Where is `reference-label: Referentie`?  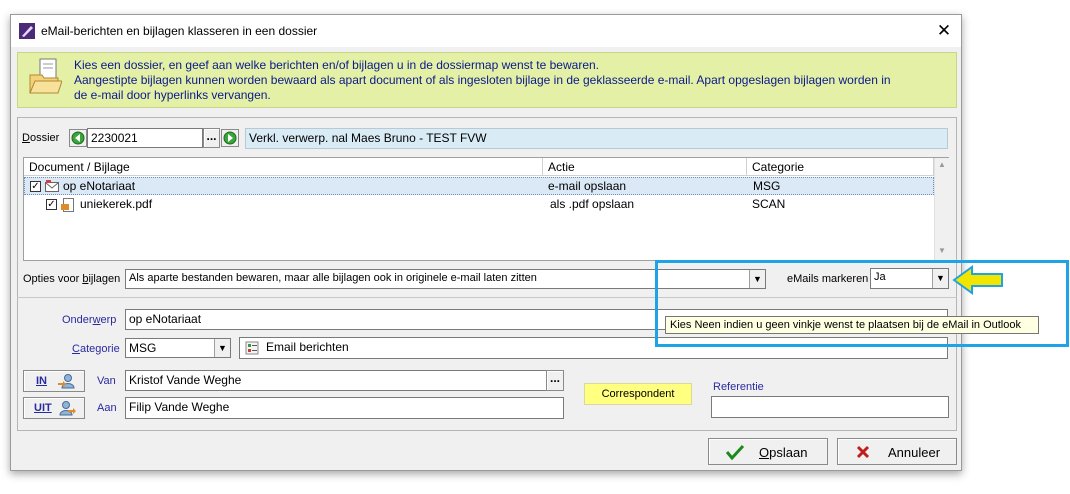 reference-label: Referentie is located at coordinates (738, 387).